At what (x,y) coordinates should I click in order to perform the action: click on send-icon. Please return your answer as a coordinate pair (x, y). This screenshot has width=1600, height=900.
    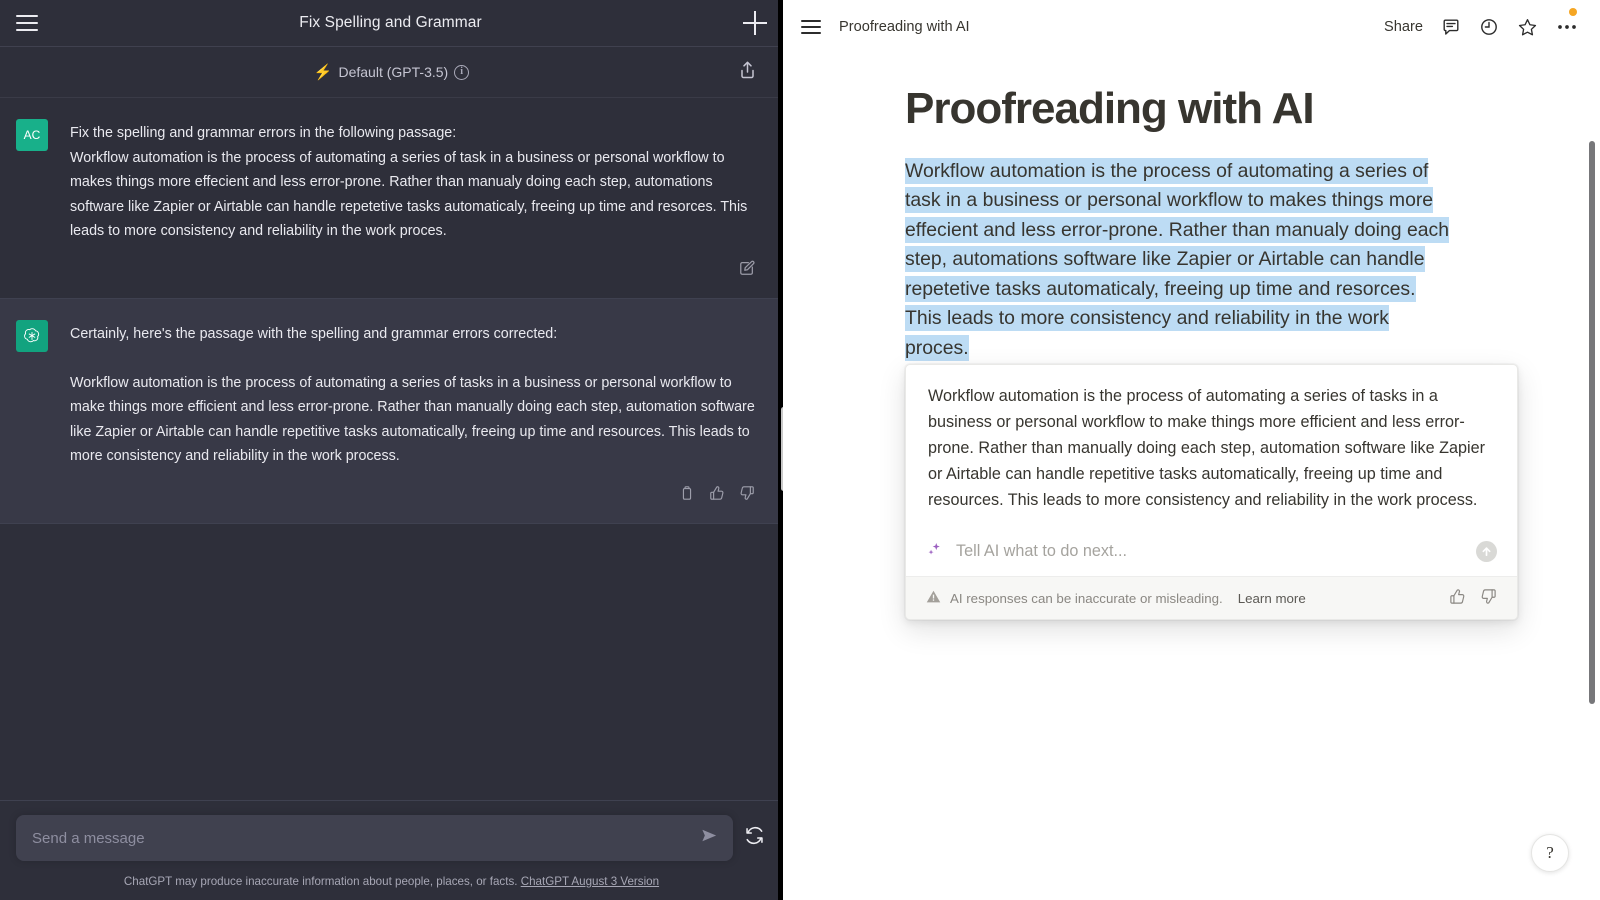
    Looking at the image, I should click on (709, 838).